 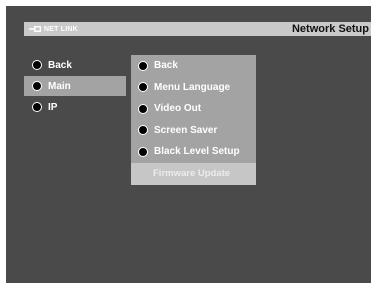 What do you see at coordinates (166, 66) in the screenshot?
I see `submenu-item-label: Back` at bounding box center [166, 66].